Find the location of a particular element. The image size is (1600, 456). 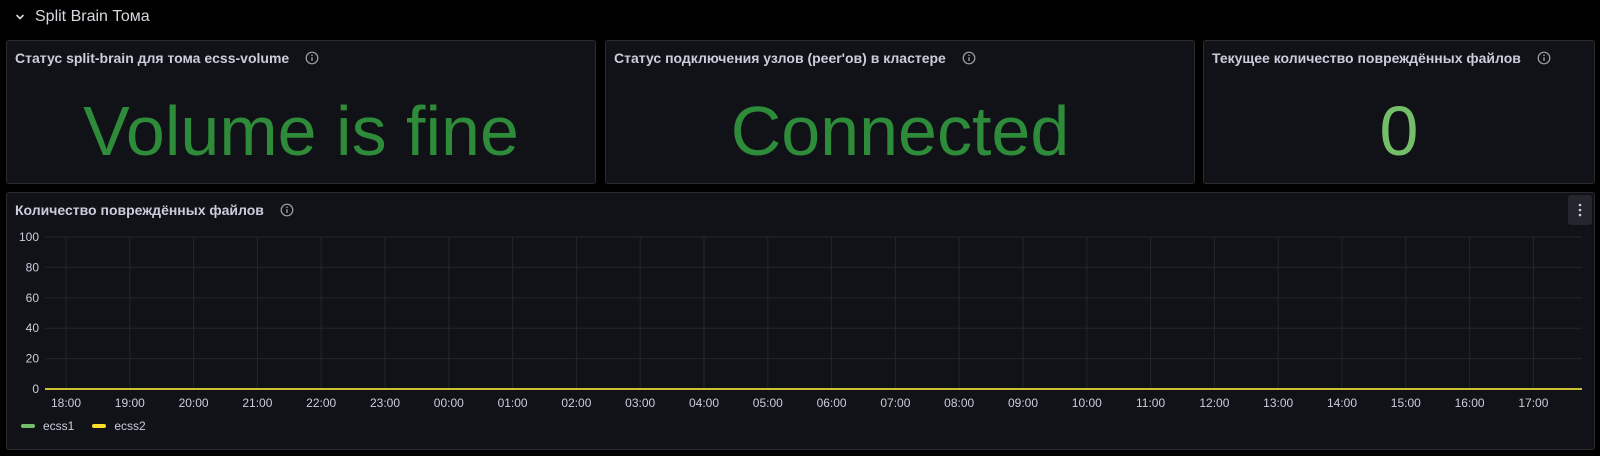

x-tick-label: 00:00 is located at coordinates (449, 403).